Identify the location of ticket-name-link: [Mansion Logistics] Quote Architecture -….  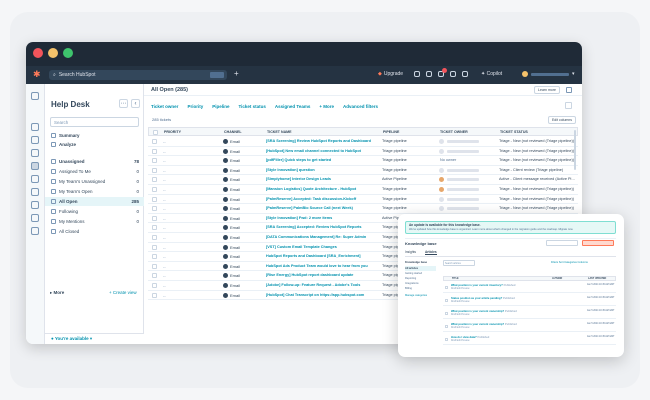
(322, 189).